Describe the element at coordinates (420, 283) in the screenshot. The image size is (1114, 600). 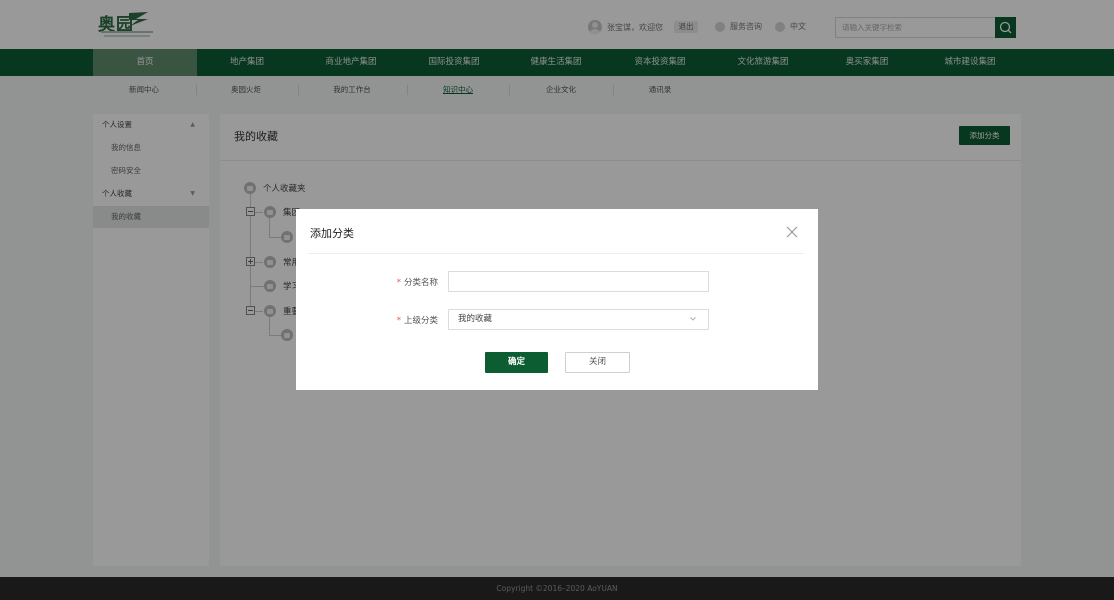
I see `category-name-label-text: 分类名称` at that location.